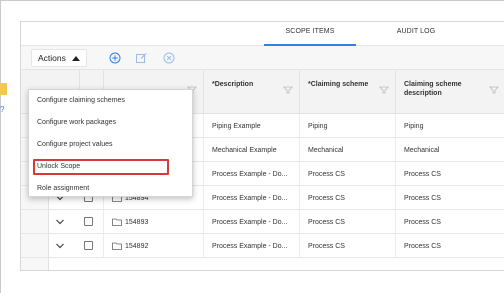  Describe the element at coordinates (75, 58) in the screenshot. I see `caret-up-icon` at that location.